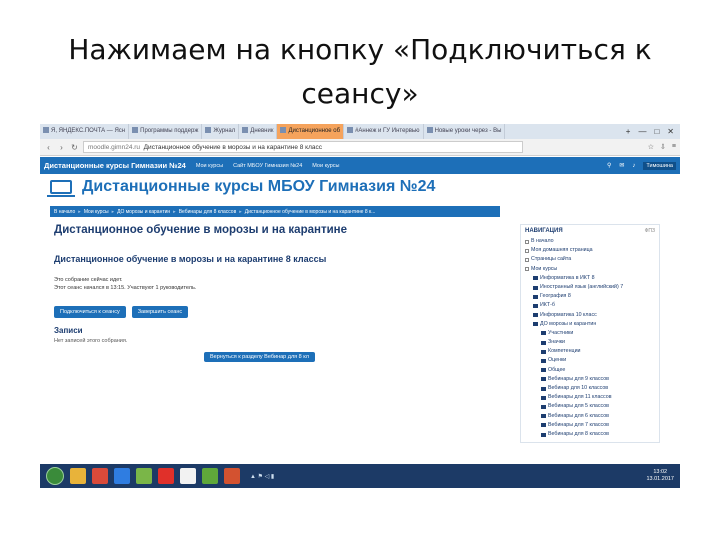  I want to click on tab-favicon-icon, so click(245, 130).